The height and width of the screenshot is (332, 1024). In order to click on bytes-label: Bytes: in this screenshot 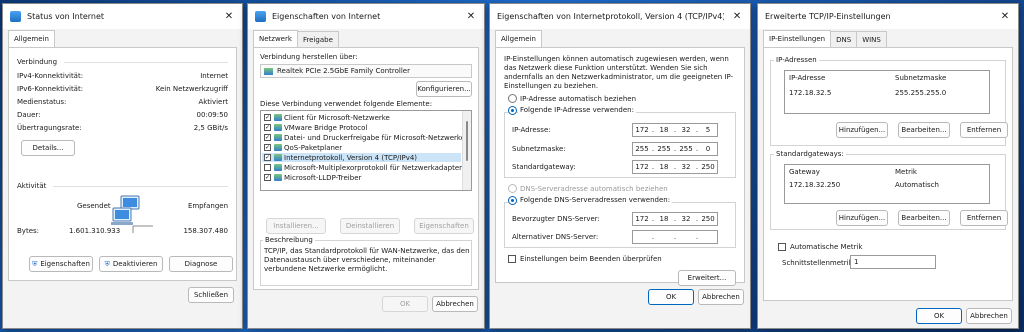, I will do `click(28, 231)`.